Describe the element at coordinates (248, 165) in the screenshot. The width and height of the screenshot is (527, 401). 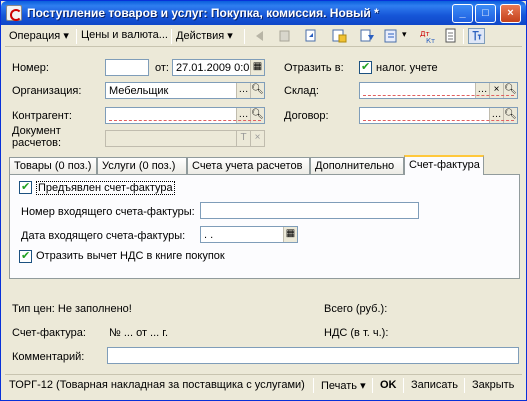
I see `tab-settlement-accounts: Счета учета расчетов` at that location.